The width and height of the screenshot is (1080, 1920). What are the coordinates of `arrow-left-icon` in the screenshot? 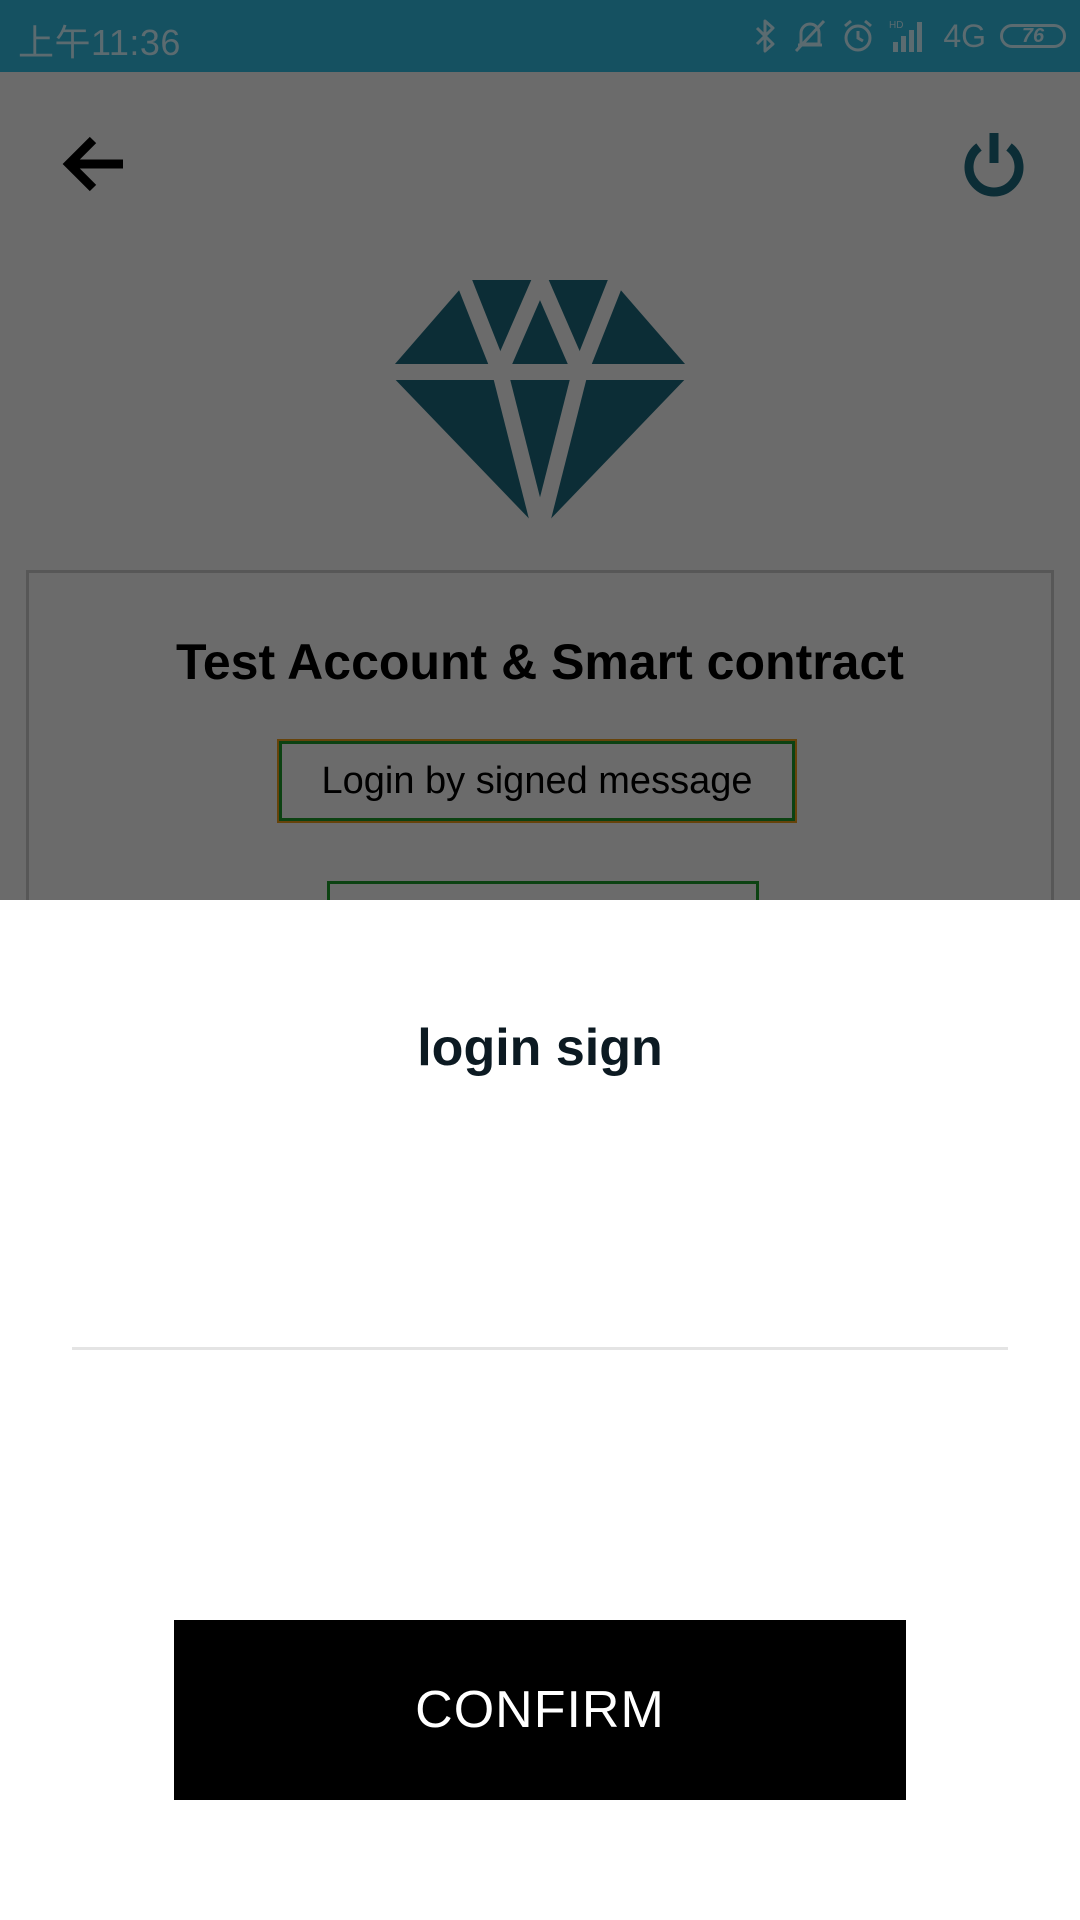 It's located at (92, 164).